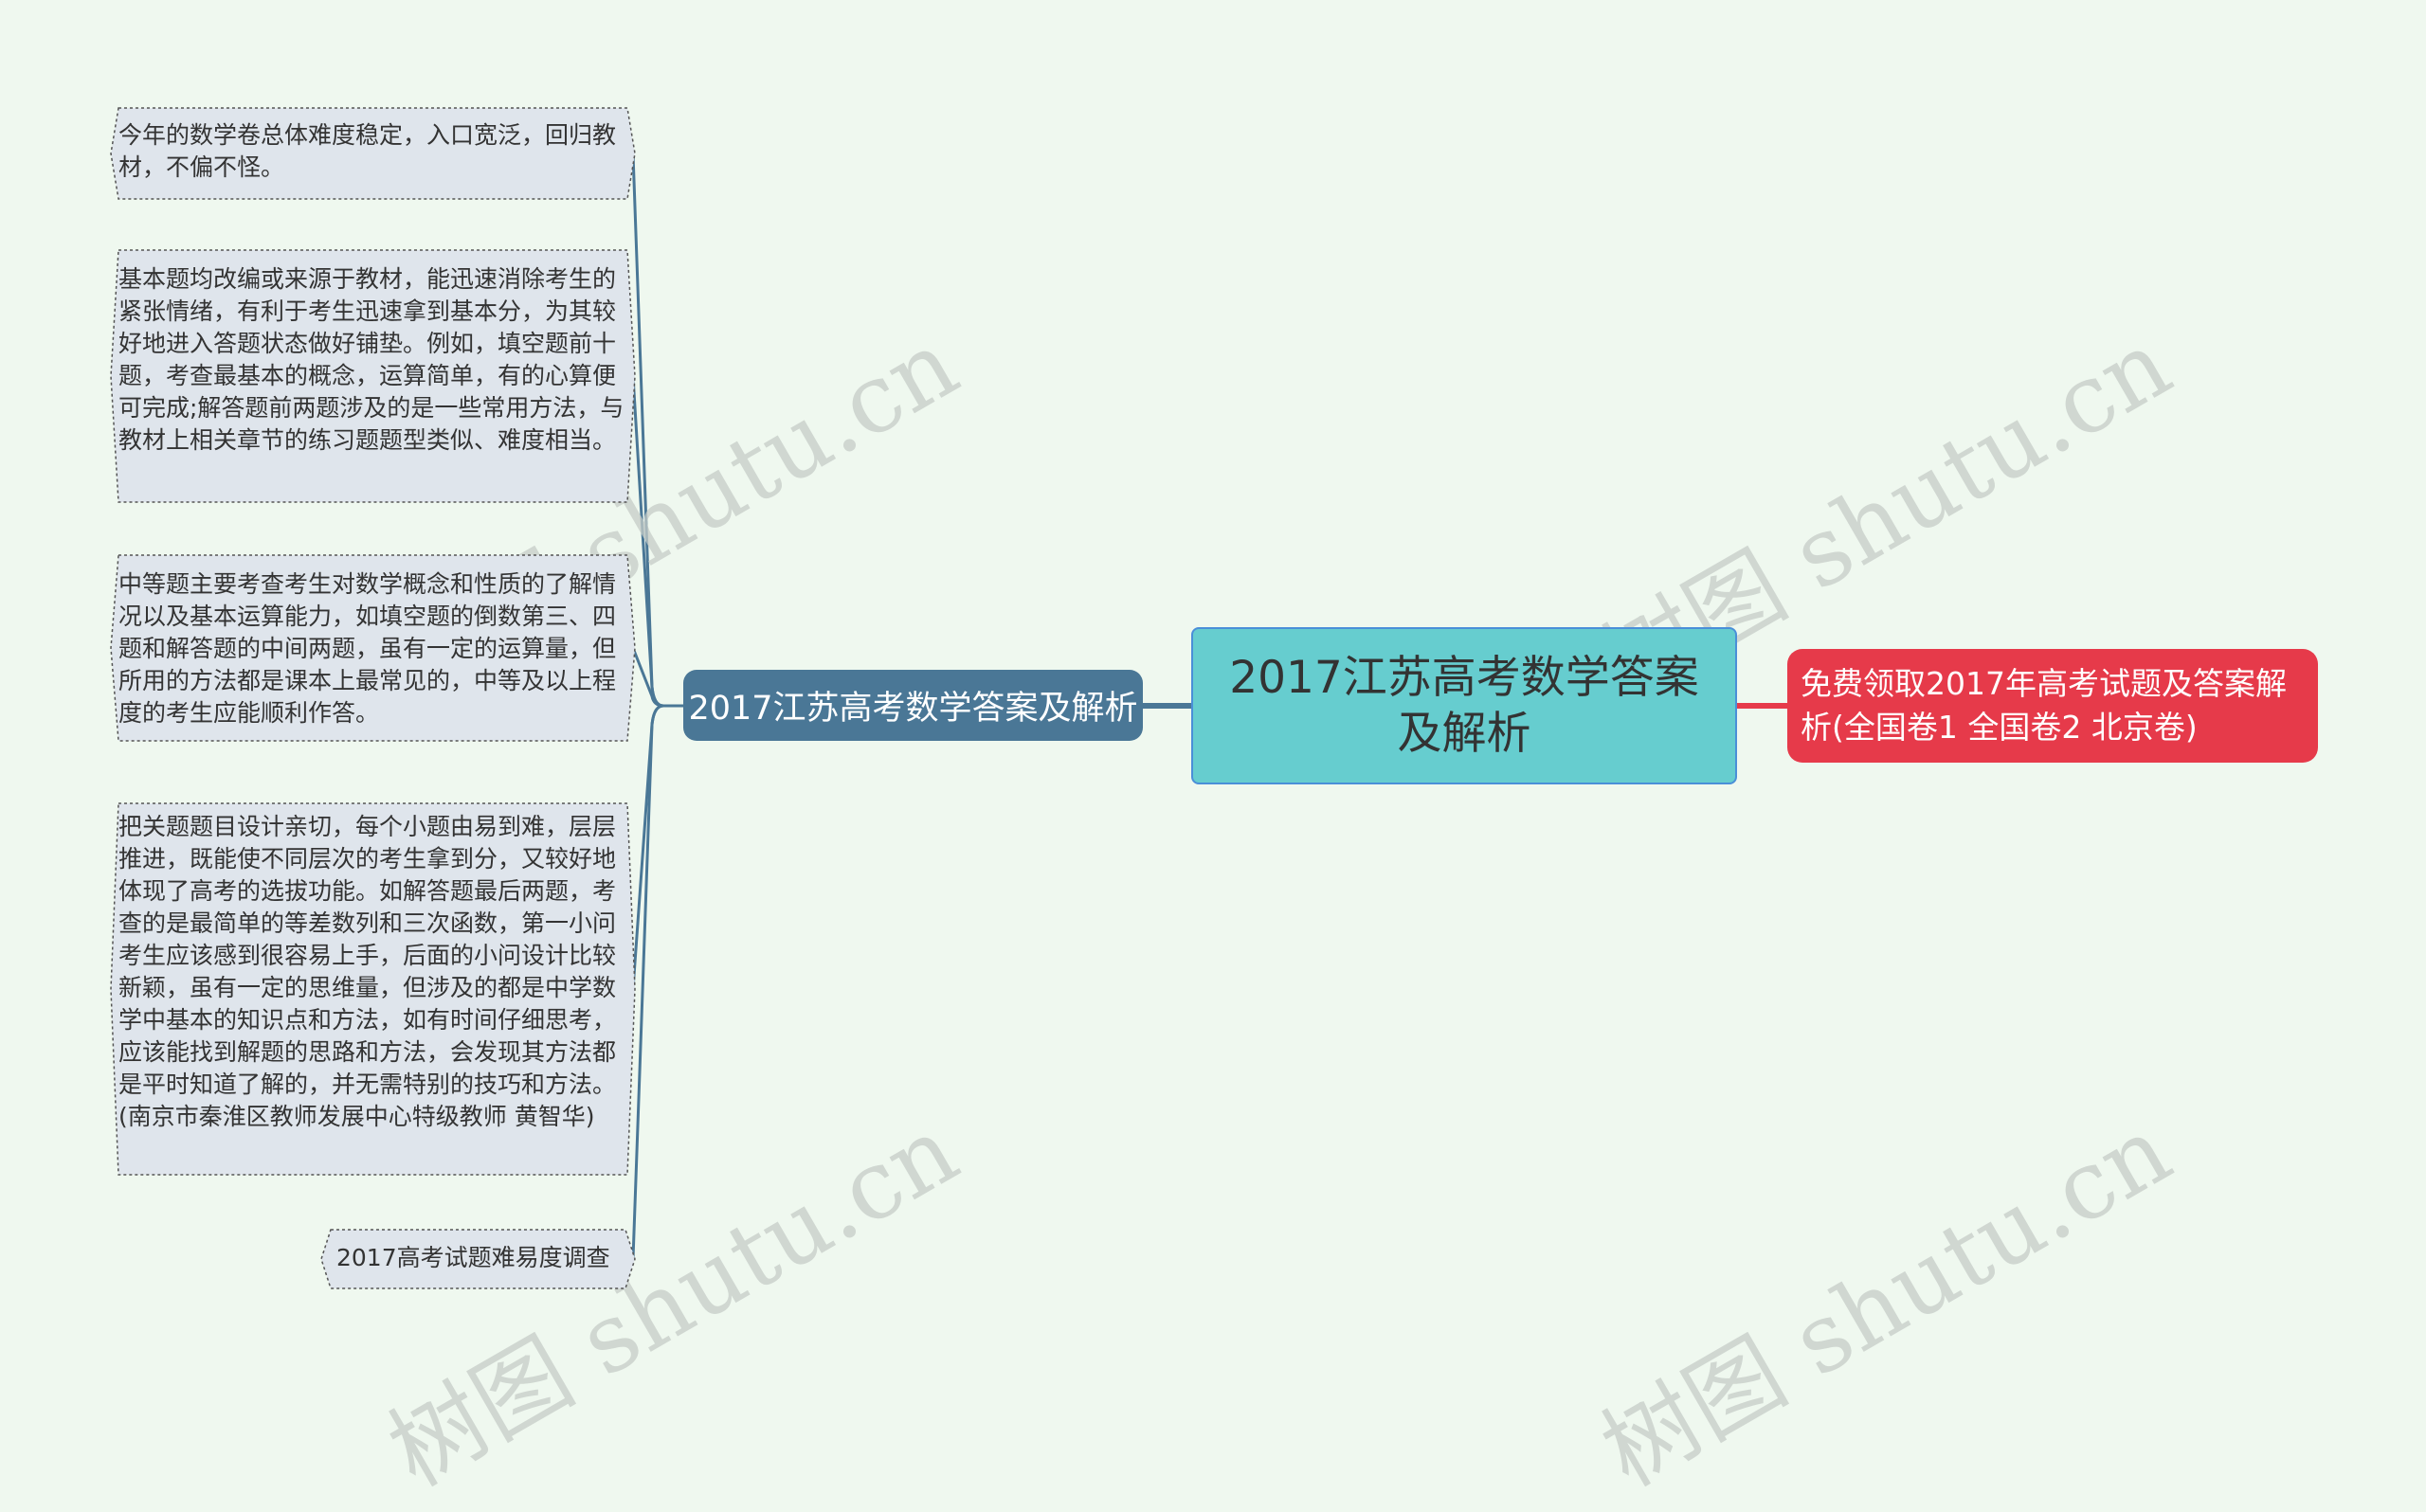 The height and width of the screenshot is (1512, 2426). What do you see at coordinates (657, 677) in the screenshot?
I see `connector-branch-leaf3` at bounding box center [657, 677].